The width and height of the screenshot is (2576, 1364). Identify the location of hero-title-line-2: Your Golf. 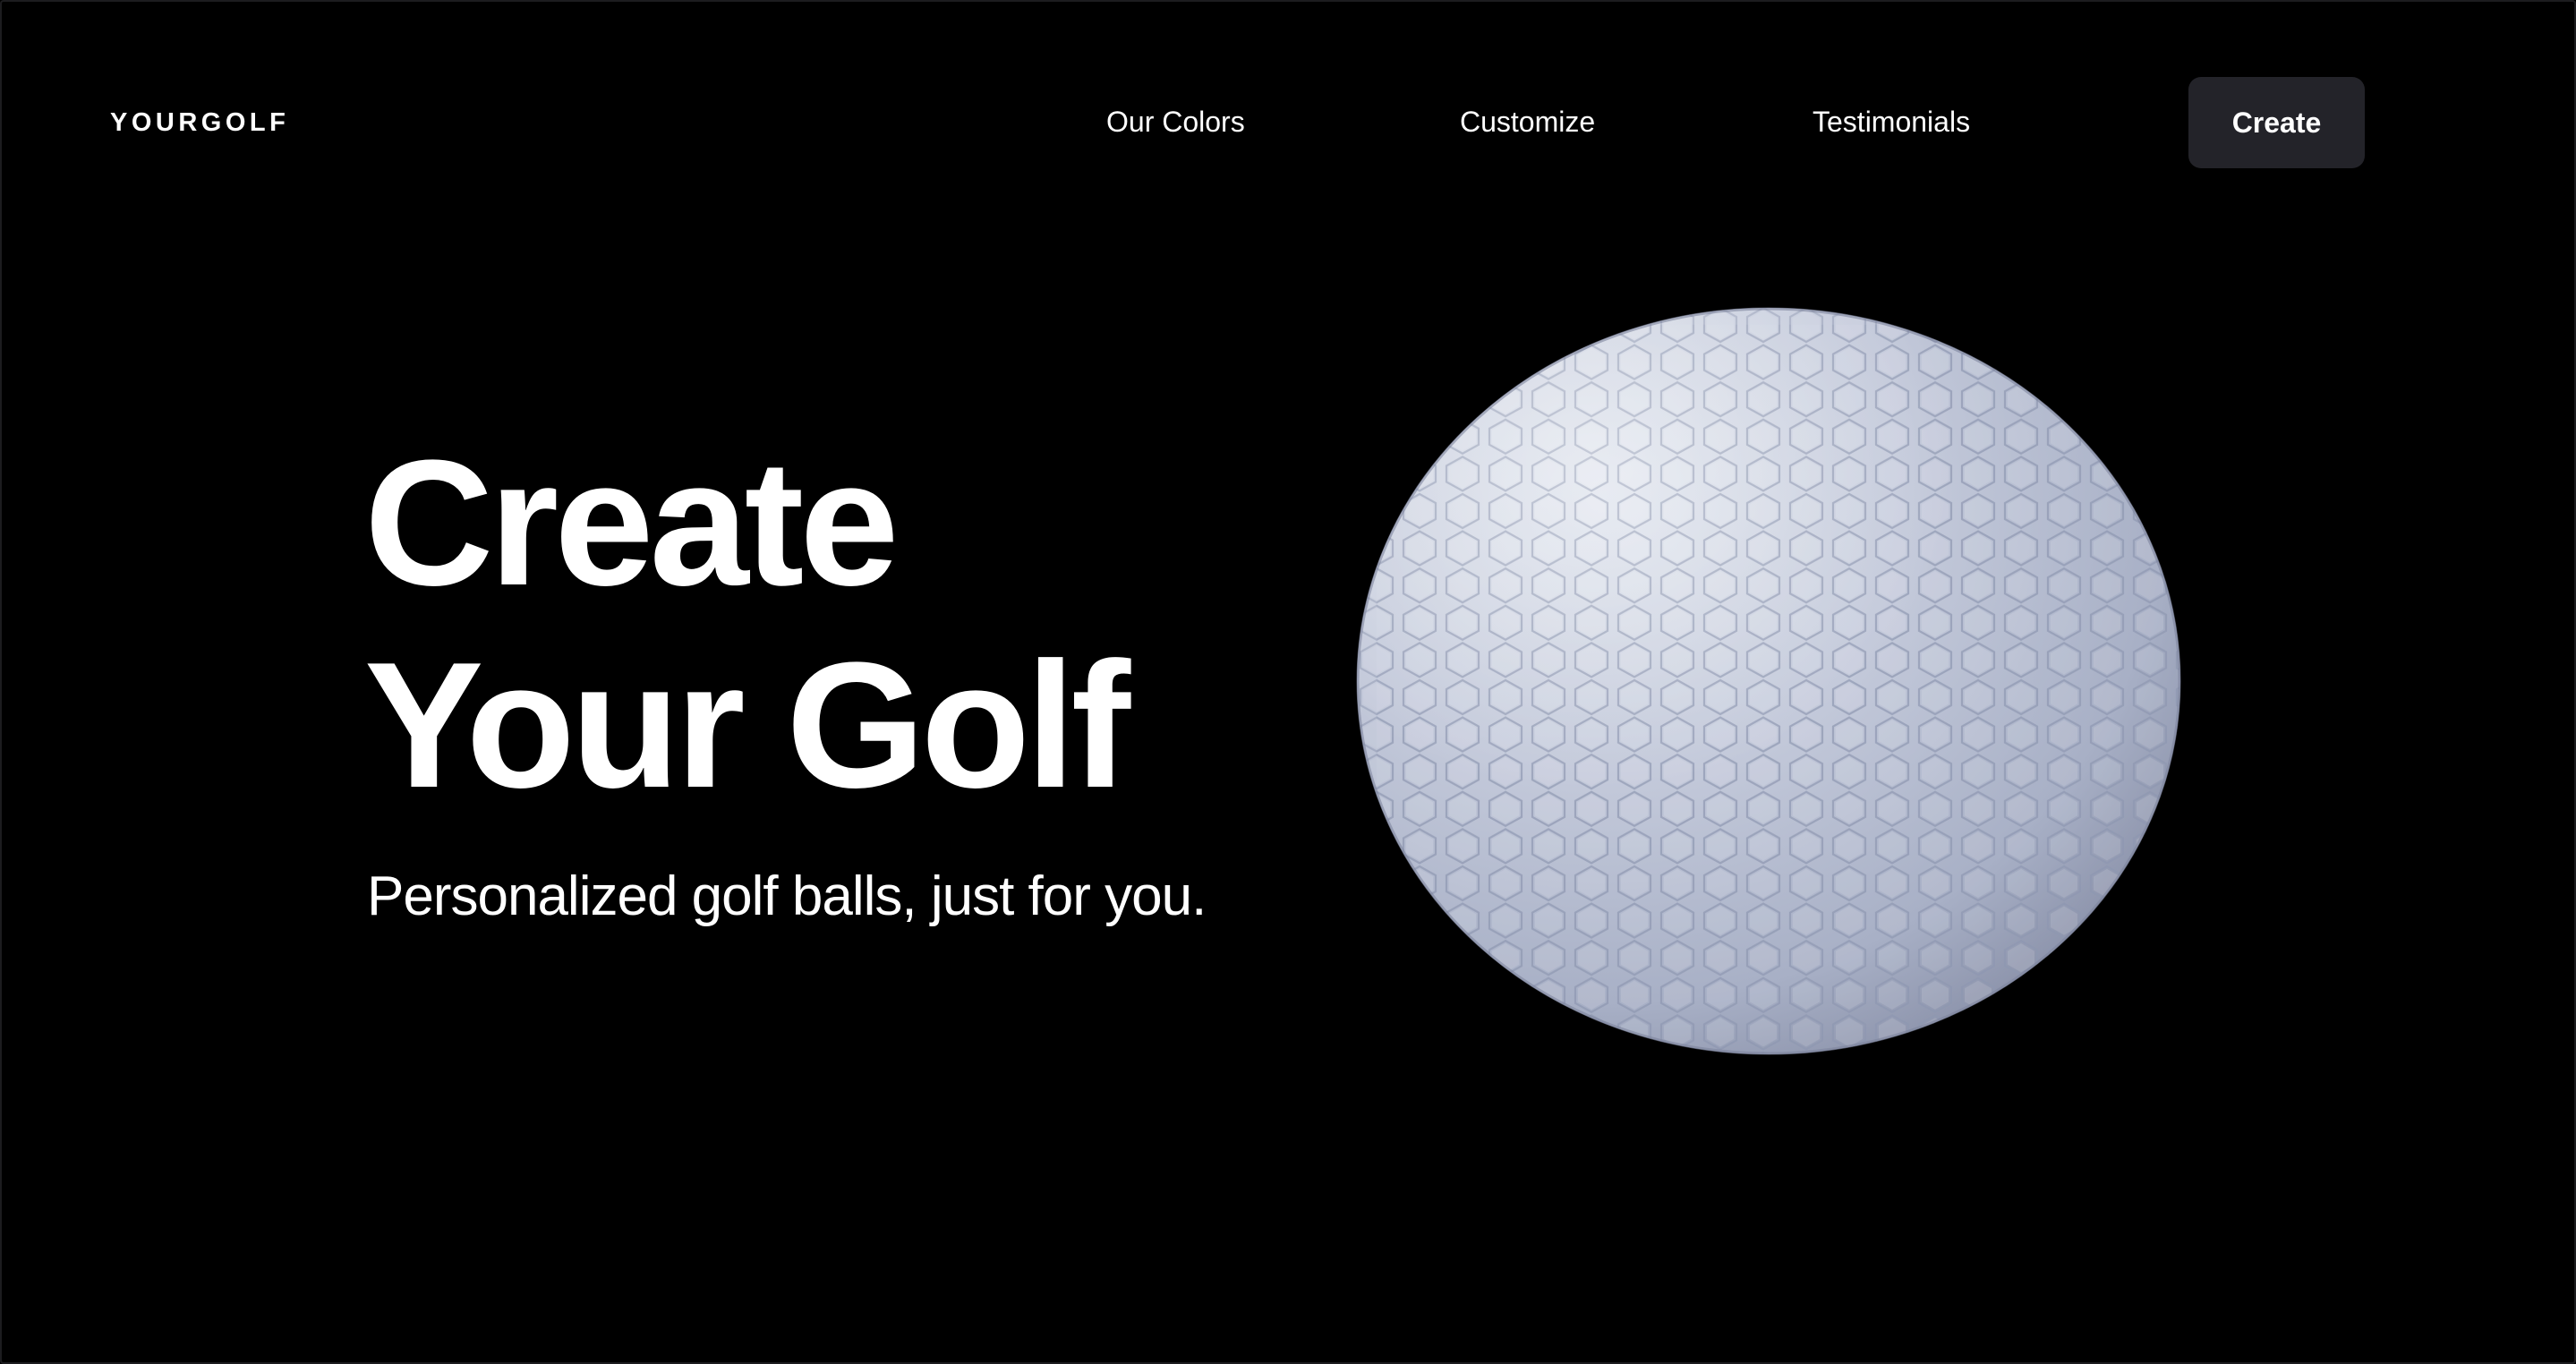
(747, 725).